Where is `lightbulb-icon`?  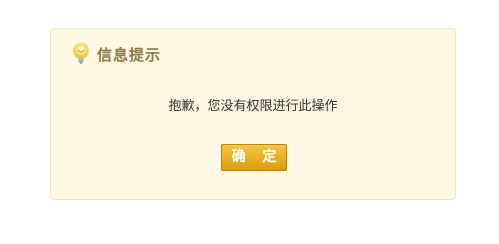
lightbulb-icon is located at coordinates (84, 54).